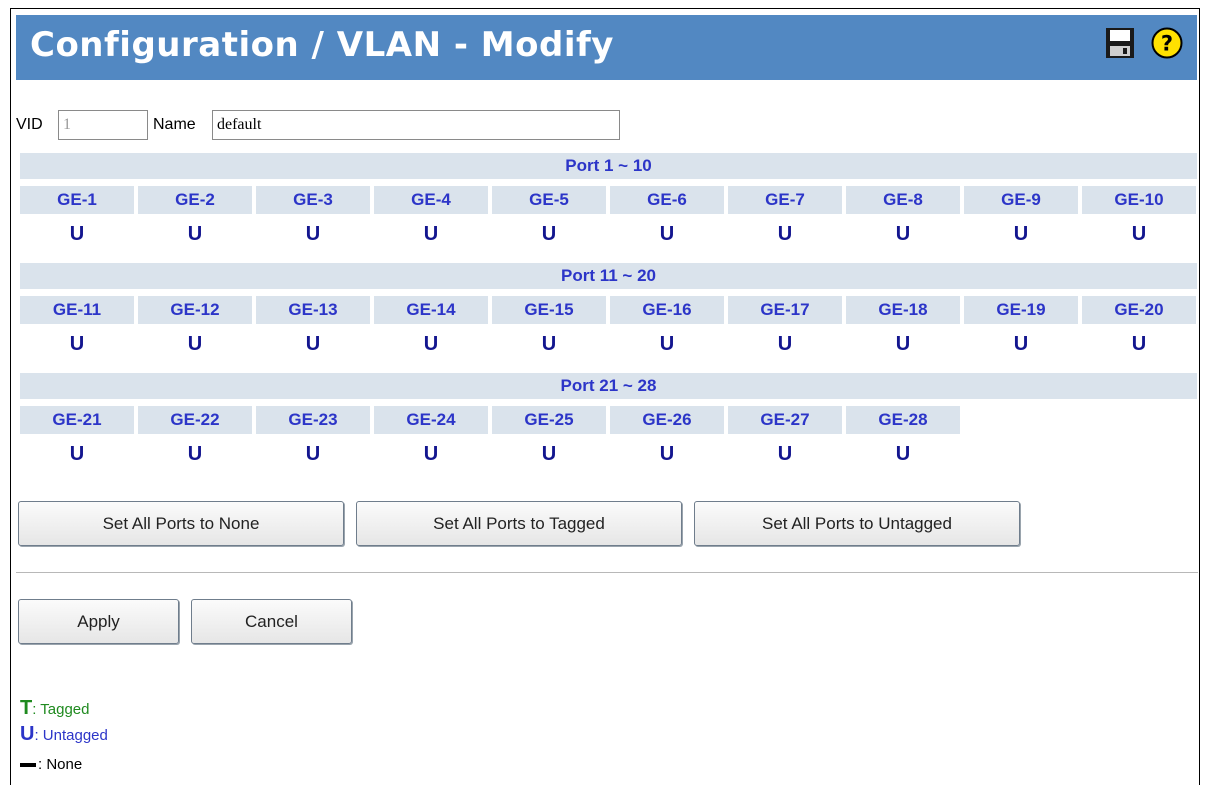 The height and width of the screenshot is (785, 1214). Describe the element at coordinates (1021, 310) in the screenshot. I see `port-label: GE-19` at that location.